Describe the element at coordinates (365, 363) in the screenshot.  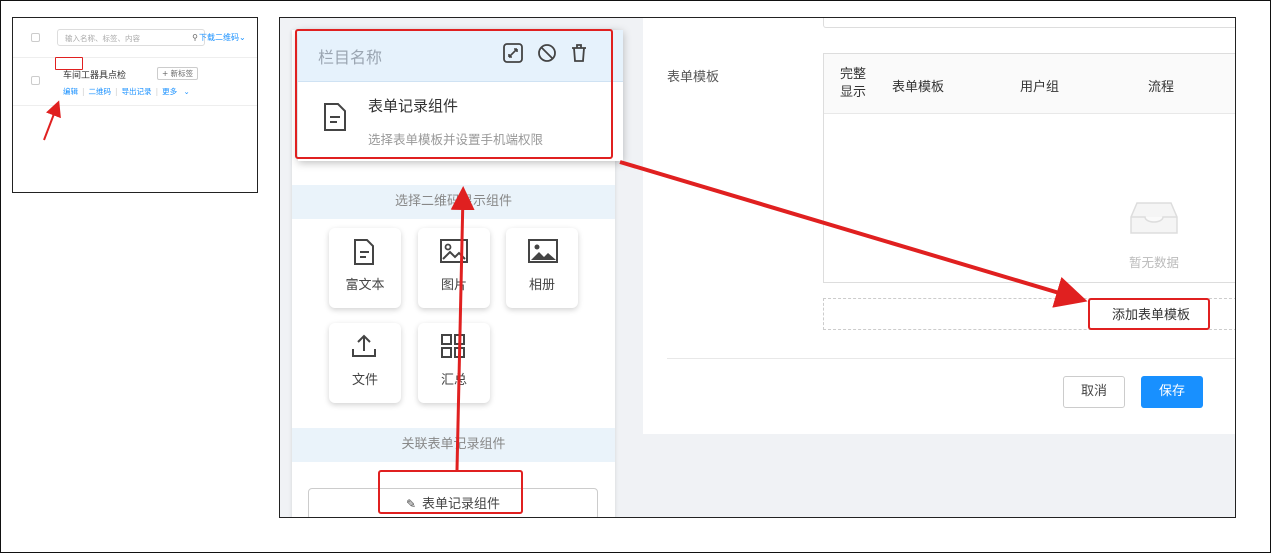
I see `tile-file: 文件` at that location.